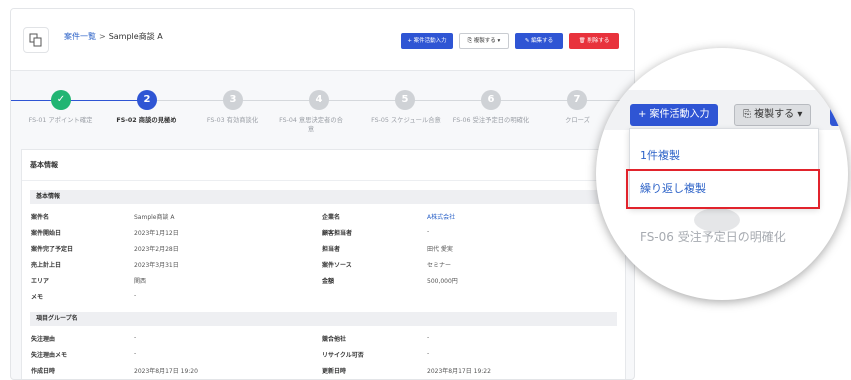 The width and height of the screenshot is (851, 380). I want to click on zoom-add-activity-button: + 案件活動入力, so click(674, 115).